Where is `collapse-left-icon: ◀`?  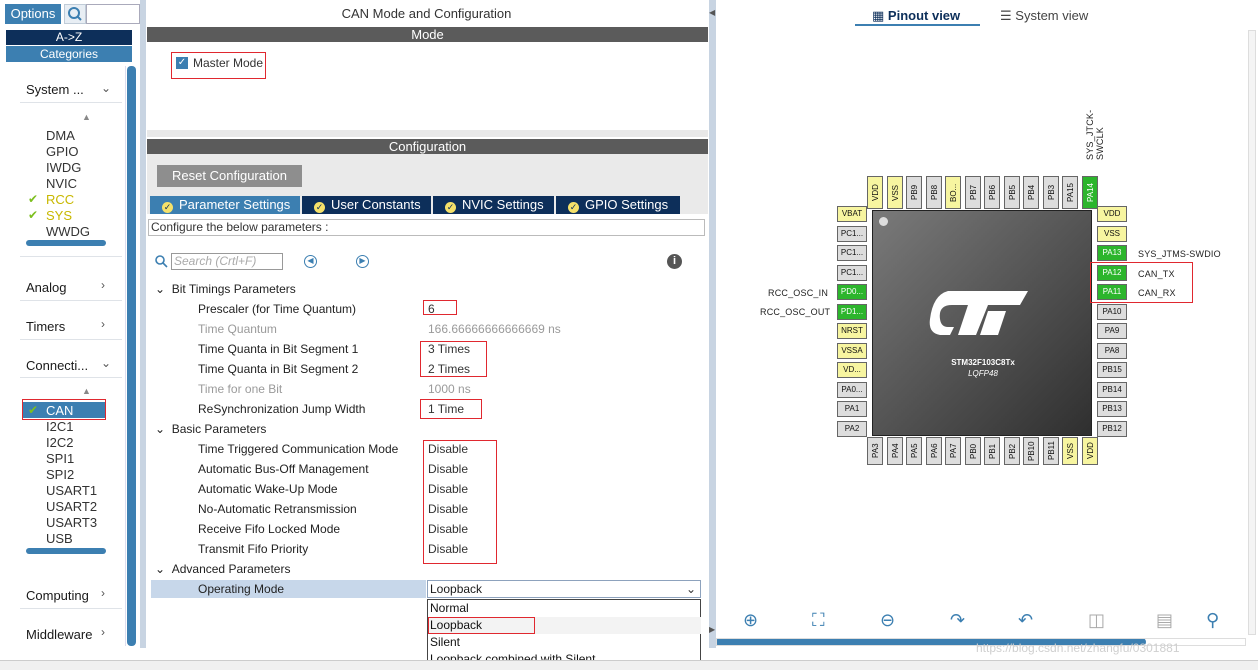
collapse-left-icon: ◀ is located at coordinates (712, 12).